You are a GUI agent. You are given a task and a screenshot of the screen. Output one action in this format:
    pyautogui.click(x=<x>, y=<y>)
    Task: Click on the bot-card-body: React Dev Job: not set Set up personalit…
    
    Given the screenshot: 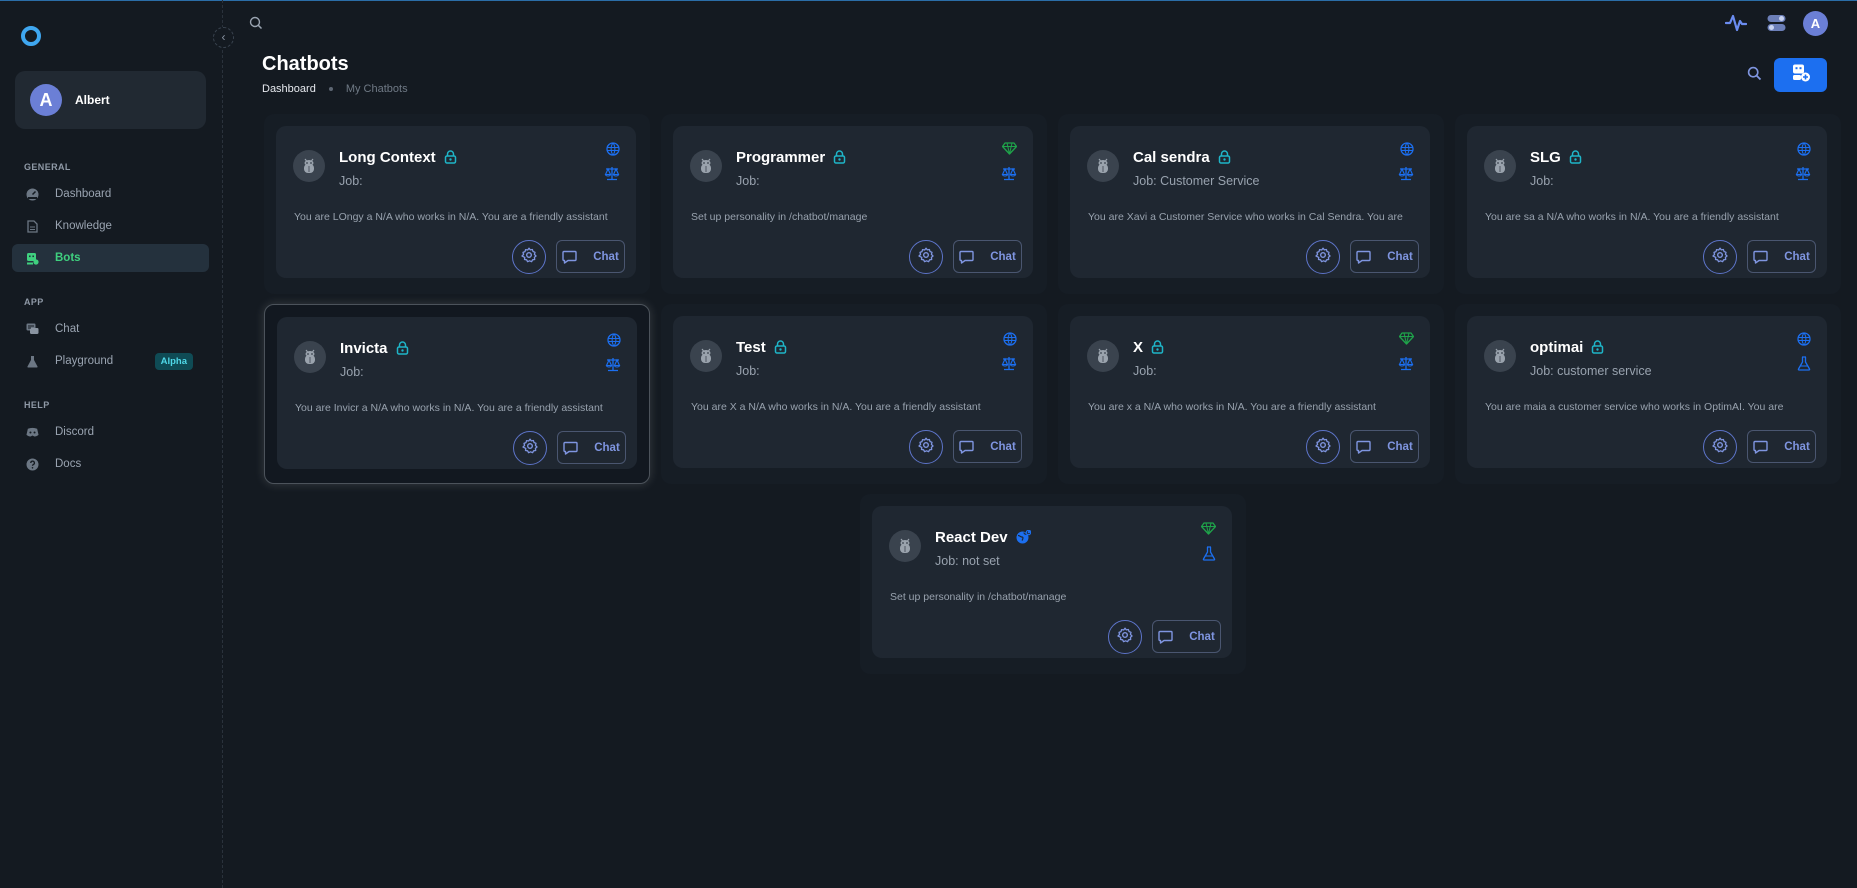 What is the action you would take?
    pyautogui.click(x=1052, y=582)
    